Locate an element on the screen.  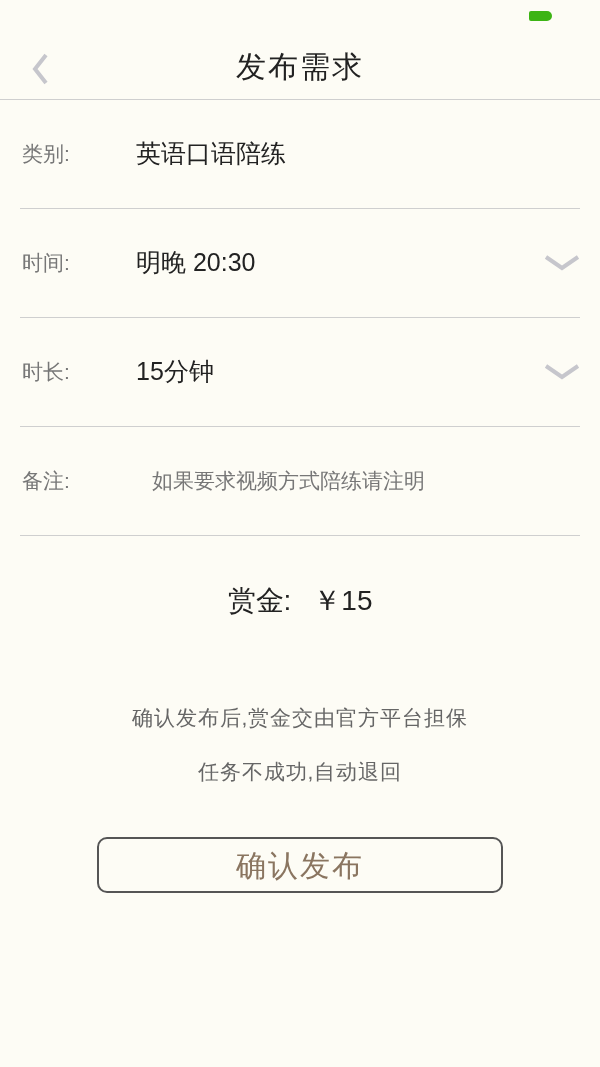
field-label: 时间: is located at coordinates (46, 263).